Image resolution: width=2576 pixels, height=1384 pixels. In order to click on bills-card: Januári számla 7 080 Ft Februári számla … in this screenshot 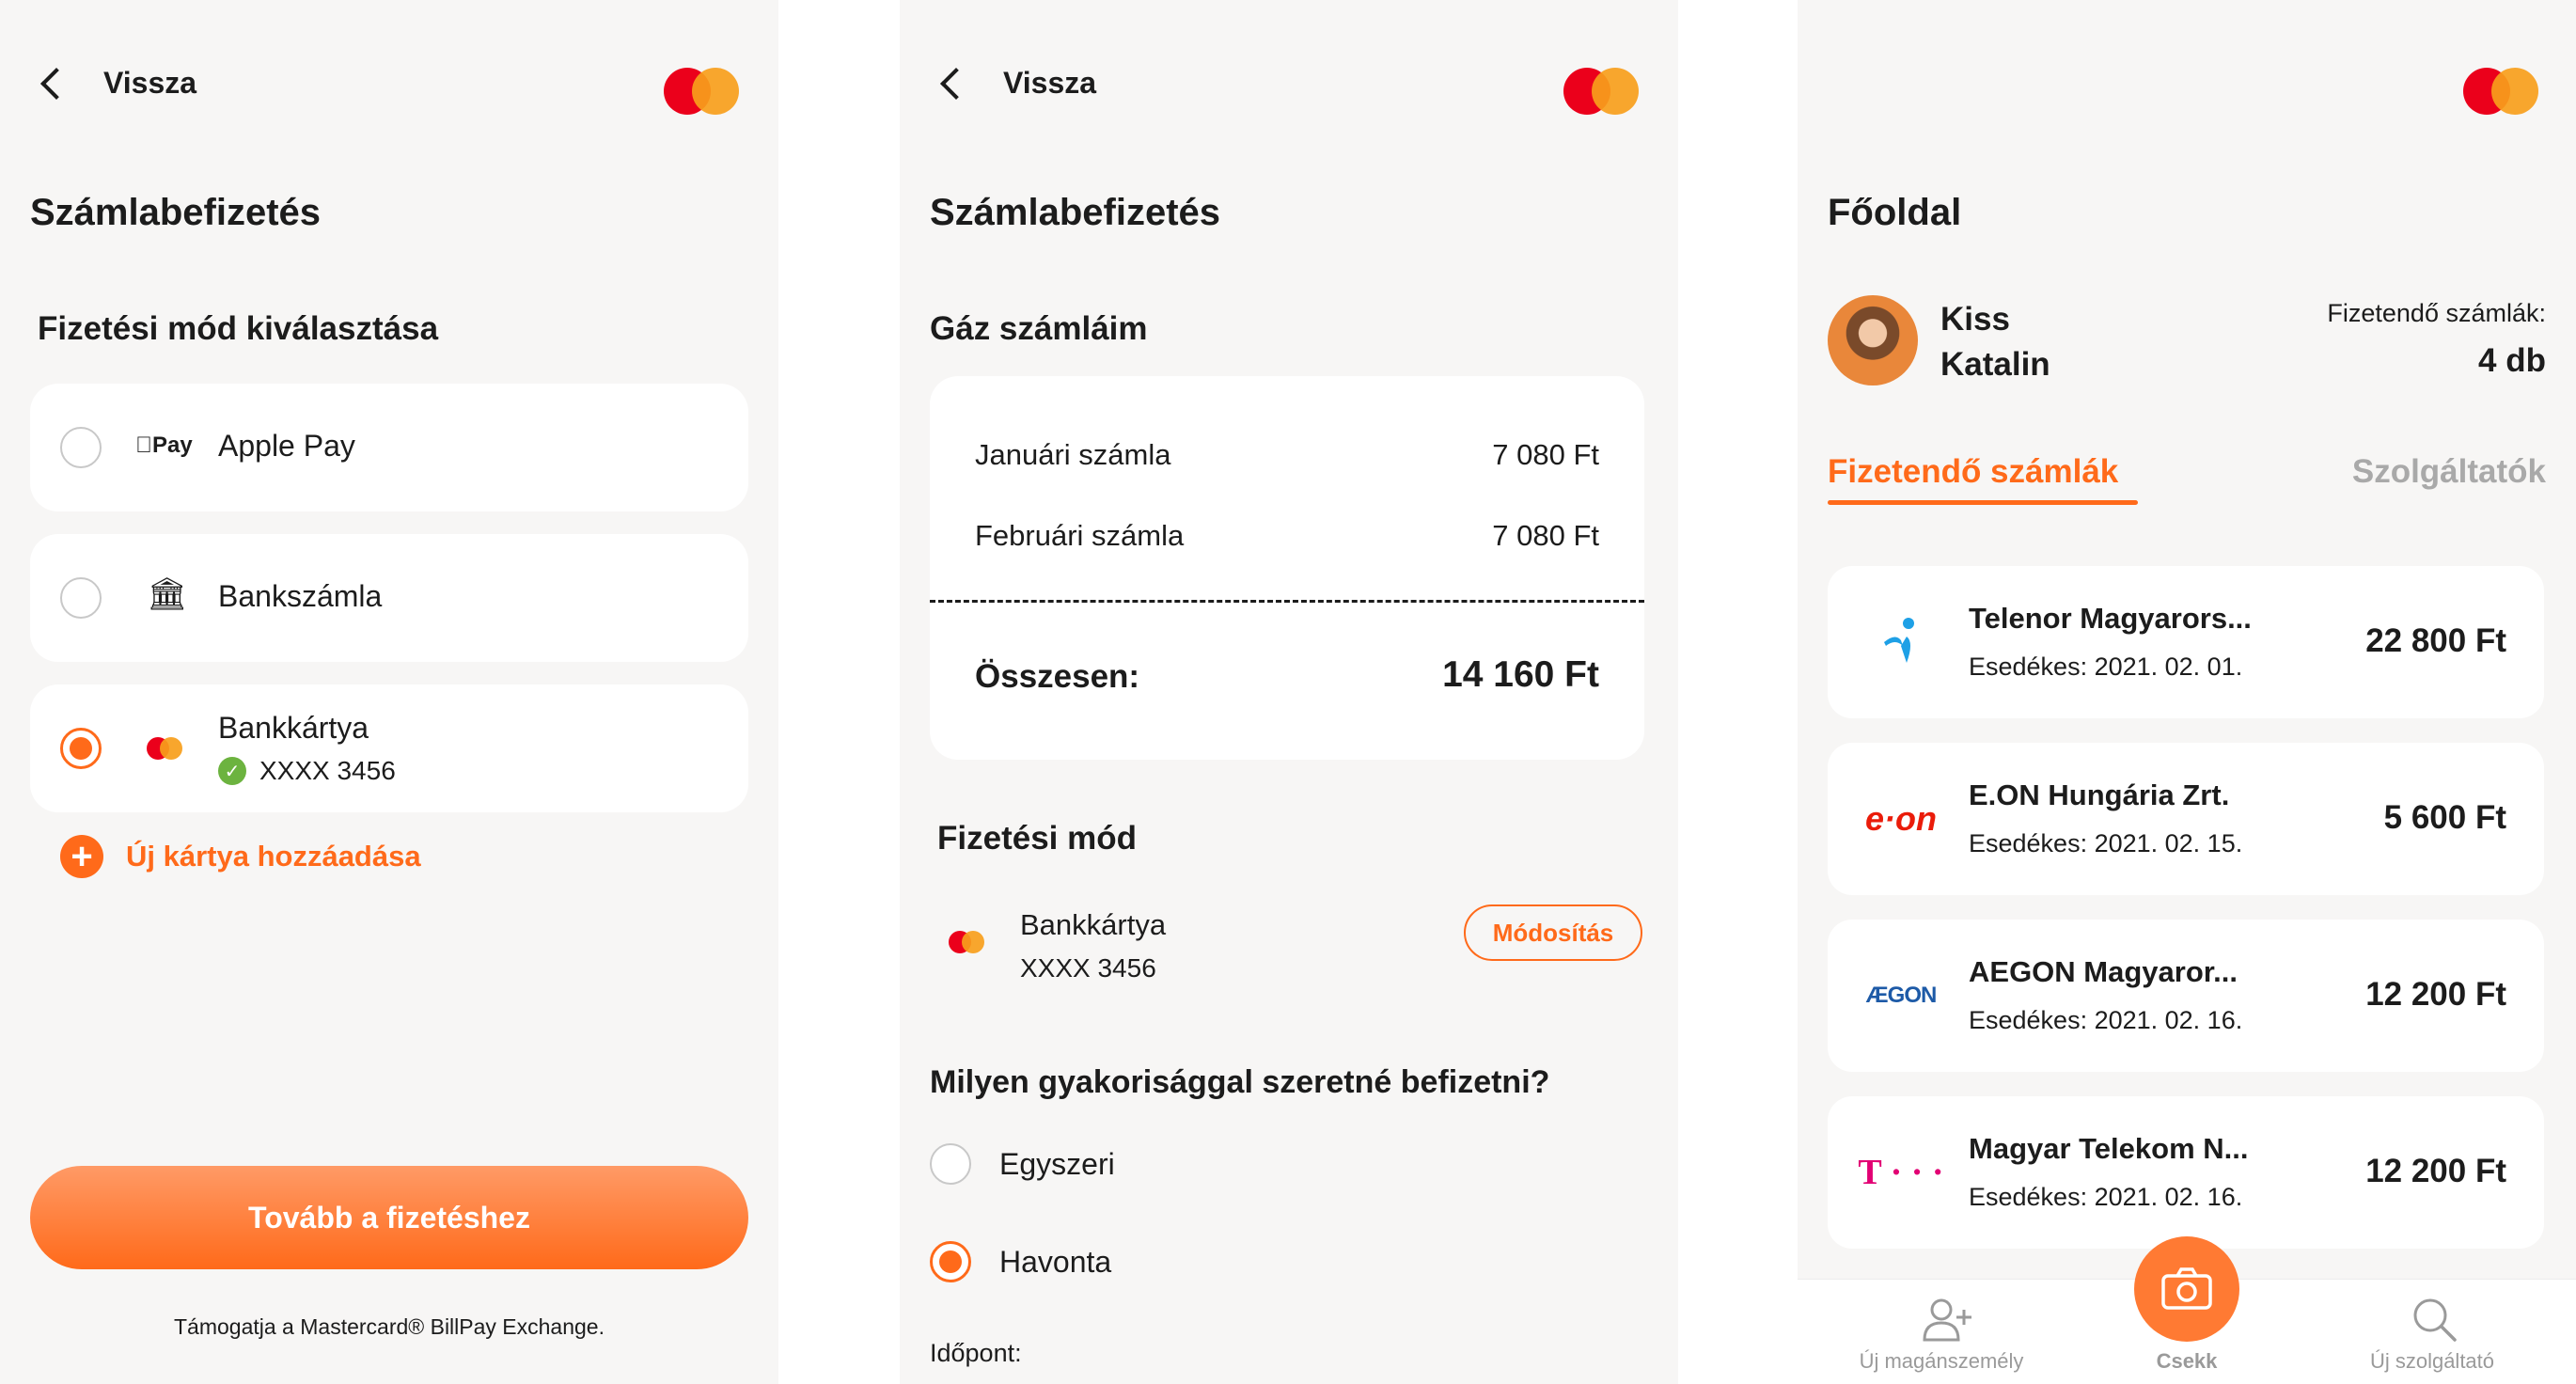, I will do `click(1287, 568)`.